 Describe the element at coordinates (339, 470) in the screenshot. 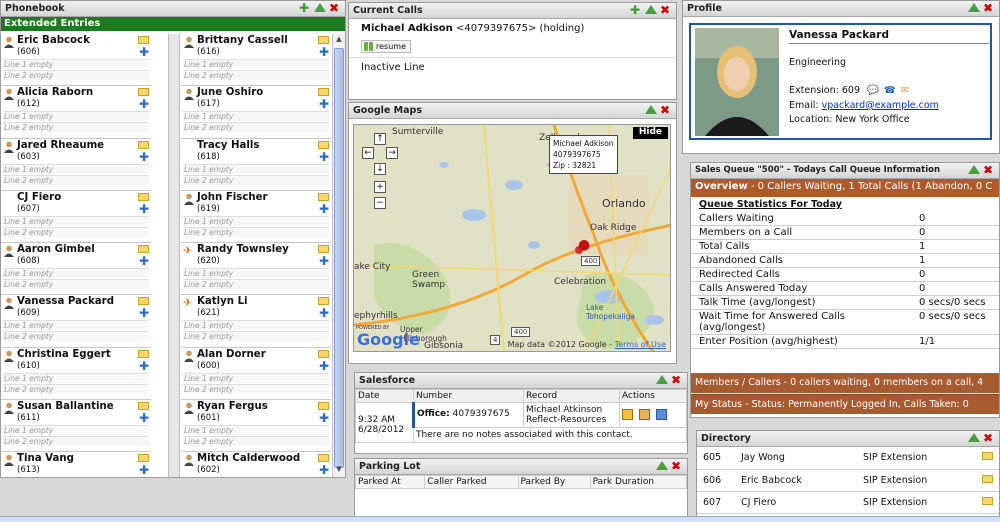

I see `scroll-down-icon: ▼` at that location.